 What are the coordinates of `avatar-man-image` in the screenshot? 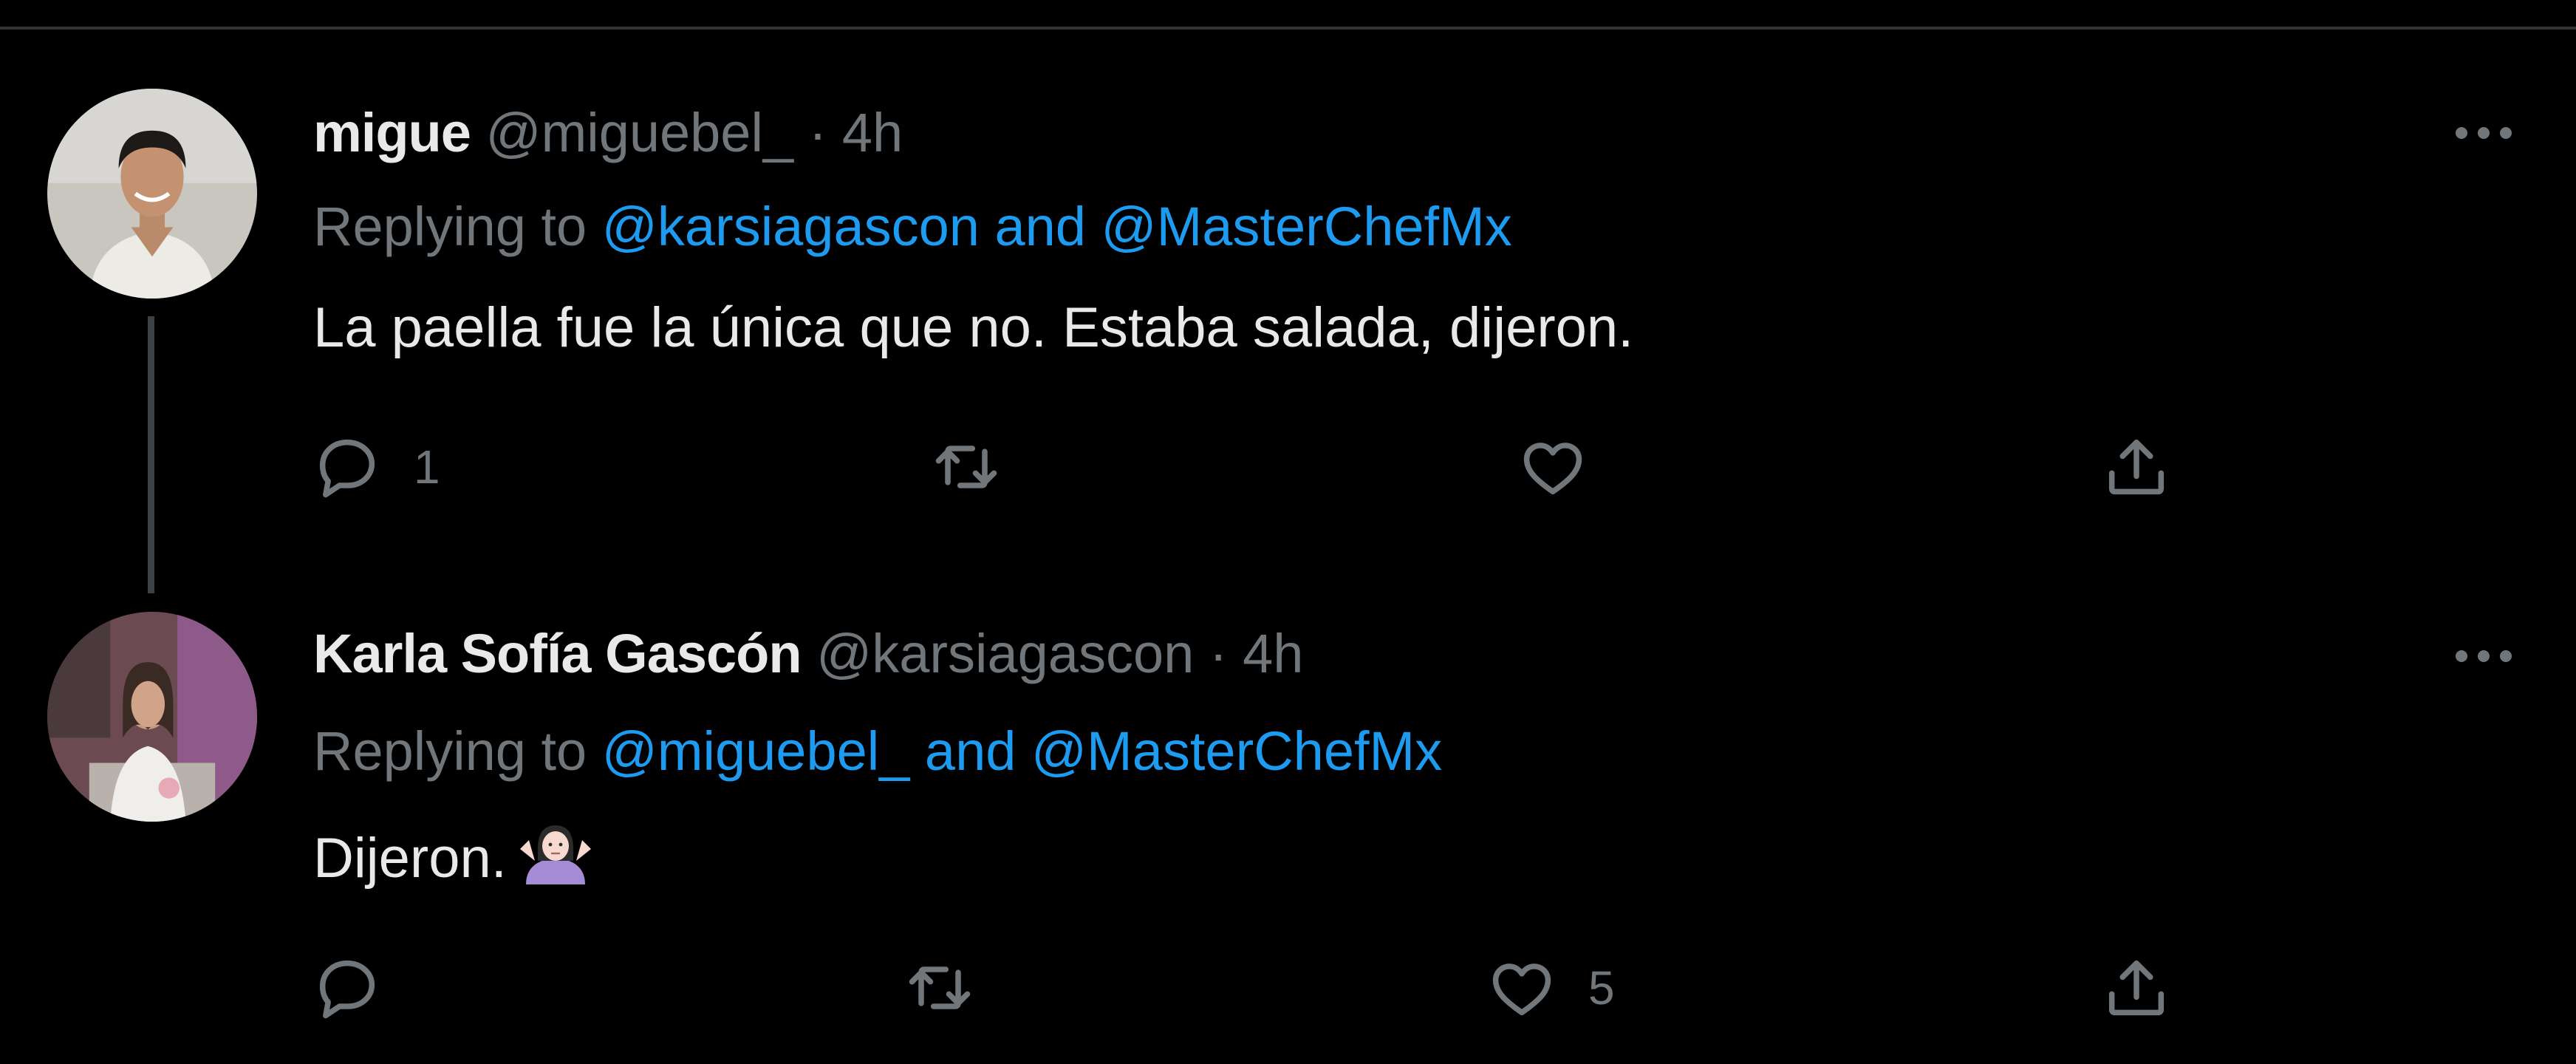 It's located at (152, 194).